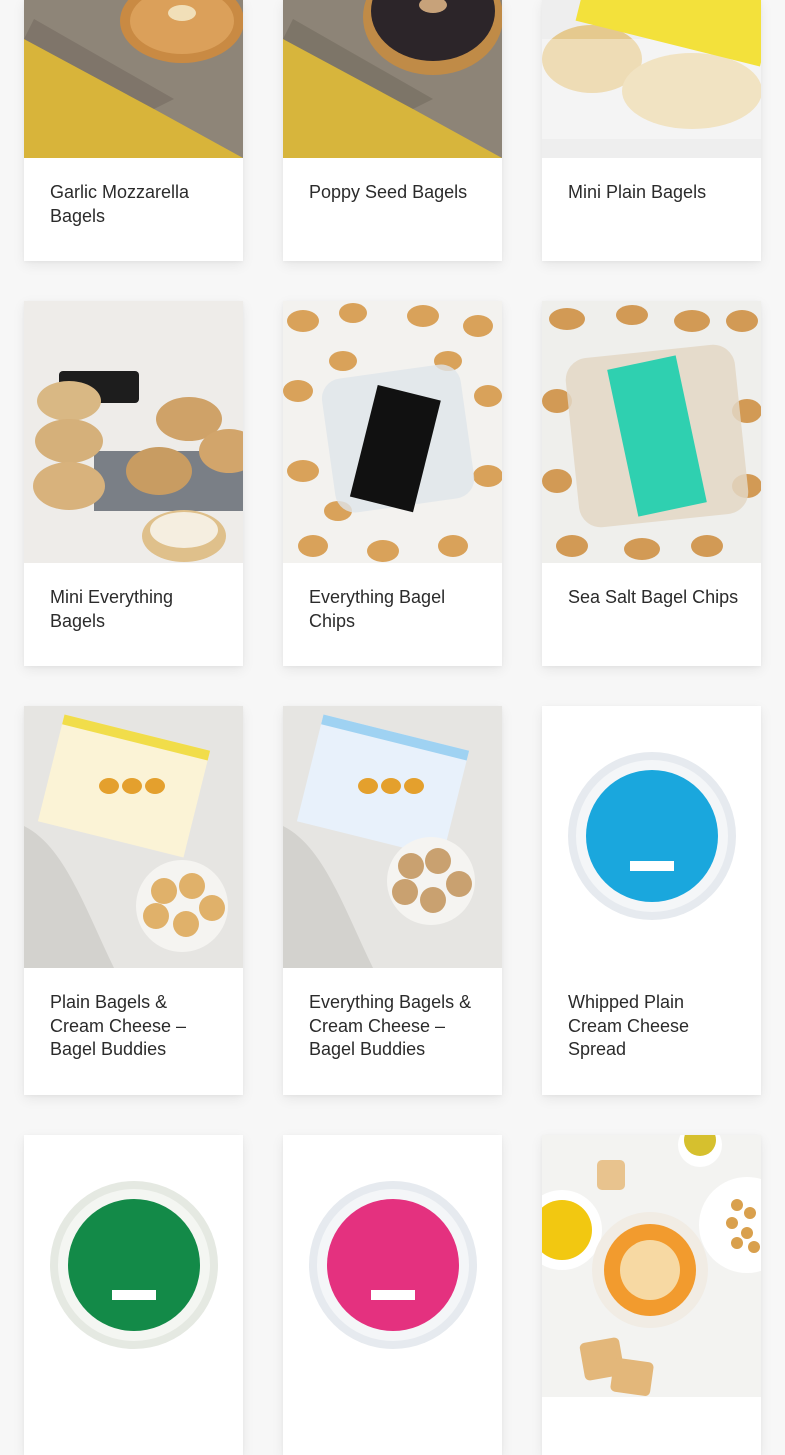 Image resolution: width=785 pixels, height=1455 pixels. I want to click on product-title: Garlic Mozzarella Bagels, so click(136, 204).